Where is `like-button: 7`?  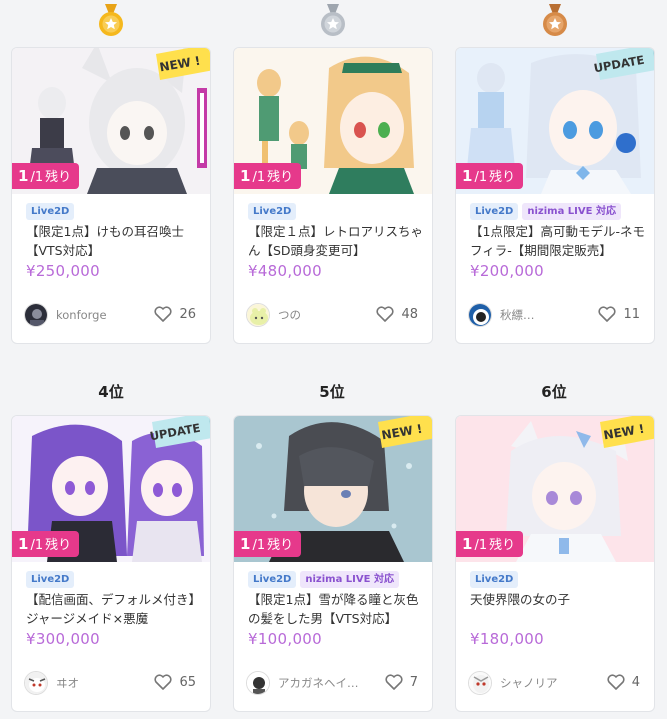
like-button: 7 is located at coordinates (401, 682).